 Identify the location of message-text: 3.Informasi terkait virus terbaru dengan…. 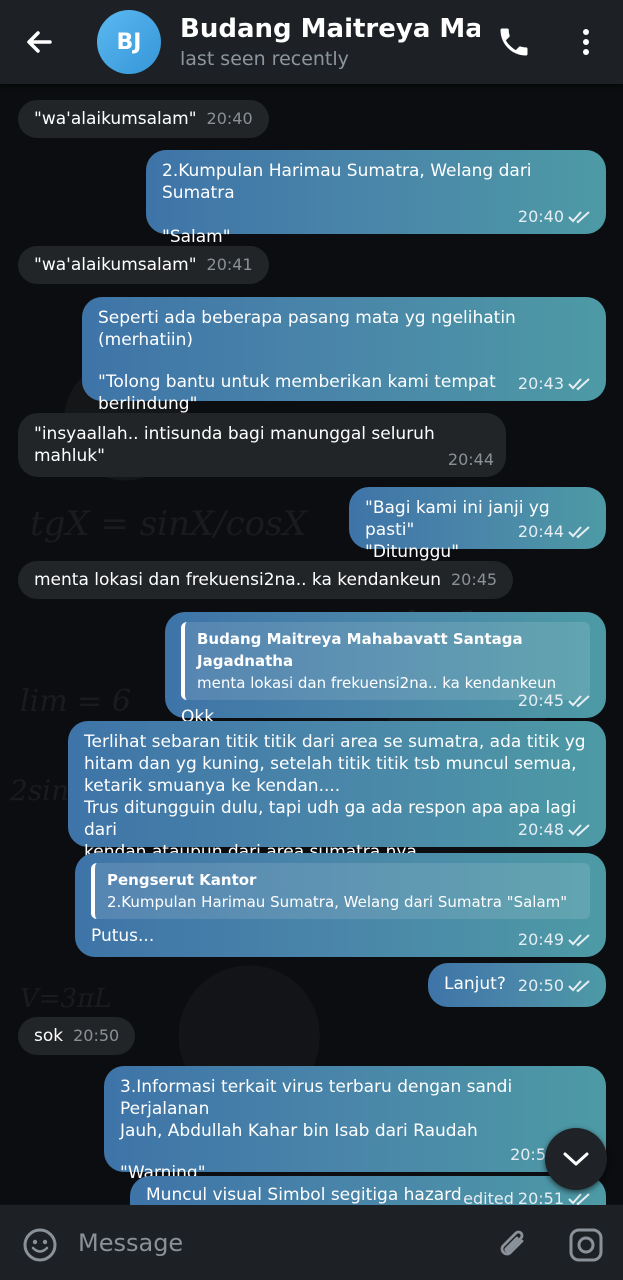
(316, 1098).